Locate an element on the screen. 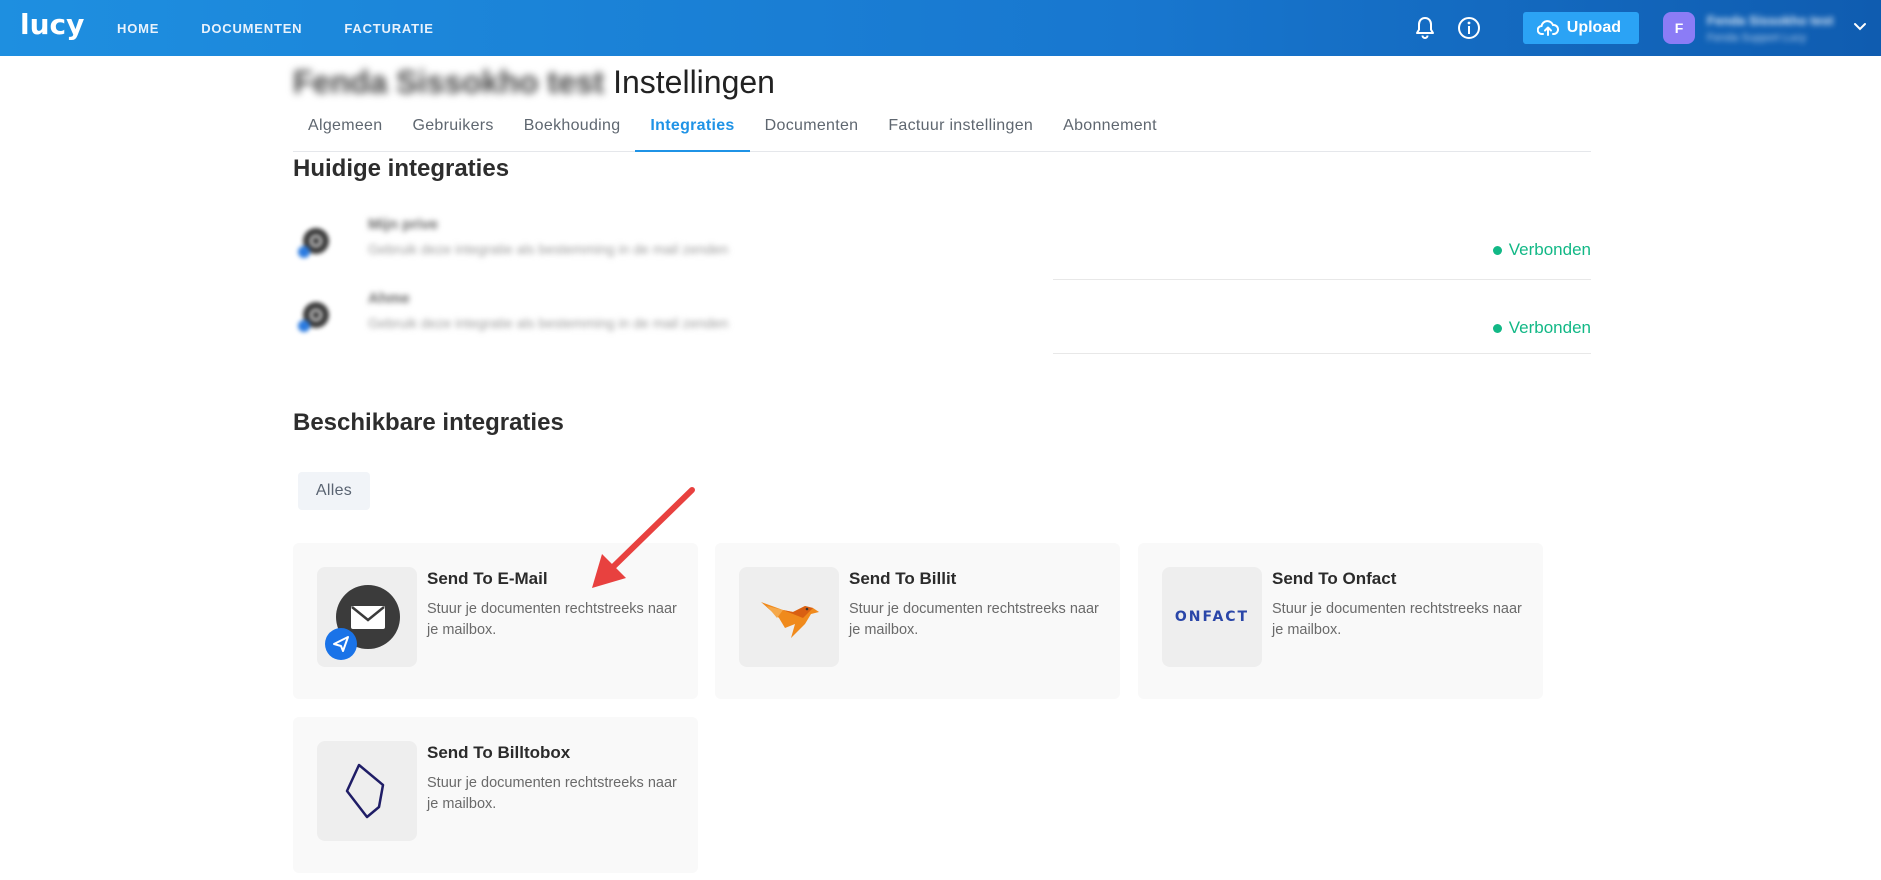 The image size is (1881, 880). integration-name: Ahme is located at coordinates (389, 298).